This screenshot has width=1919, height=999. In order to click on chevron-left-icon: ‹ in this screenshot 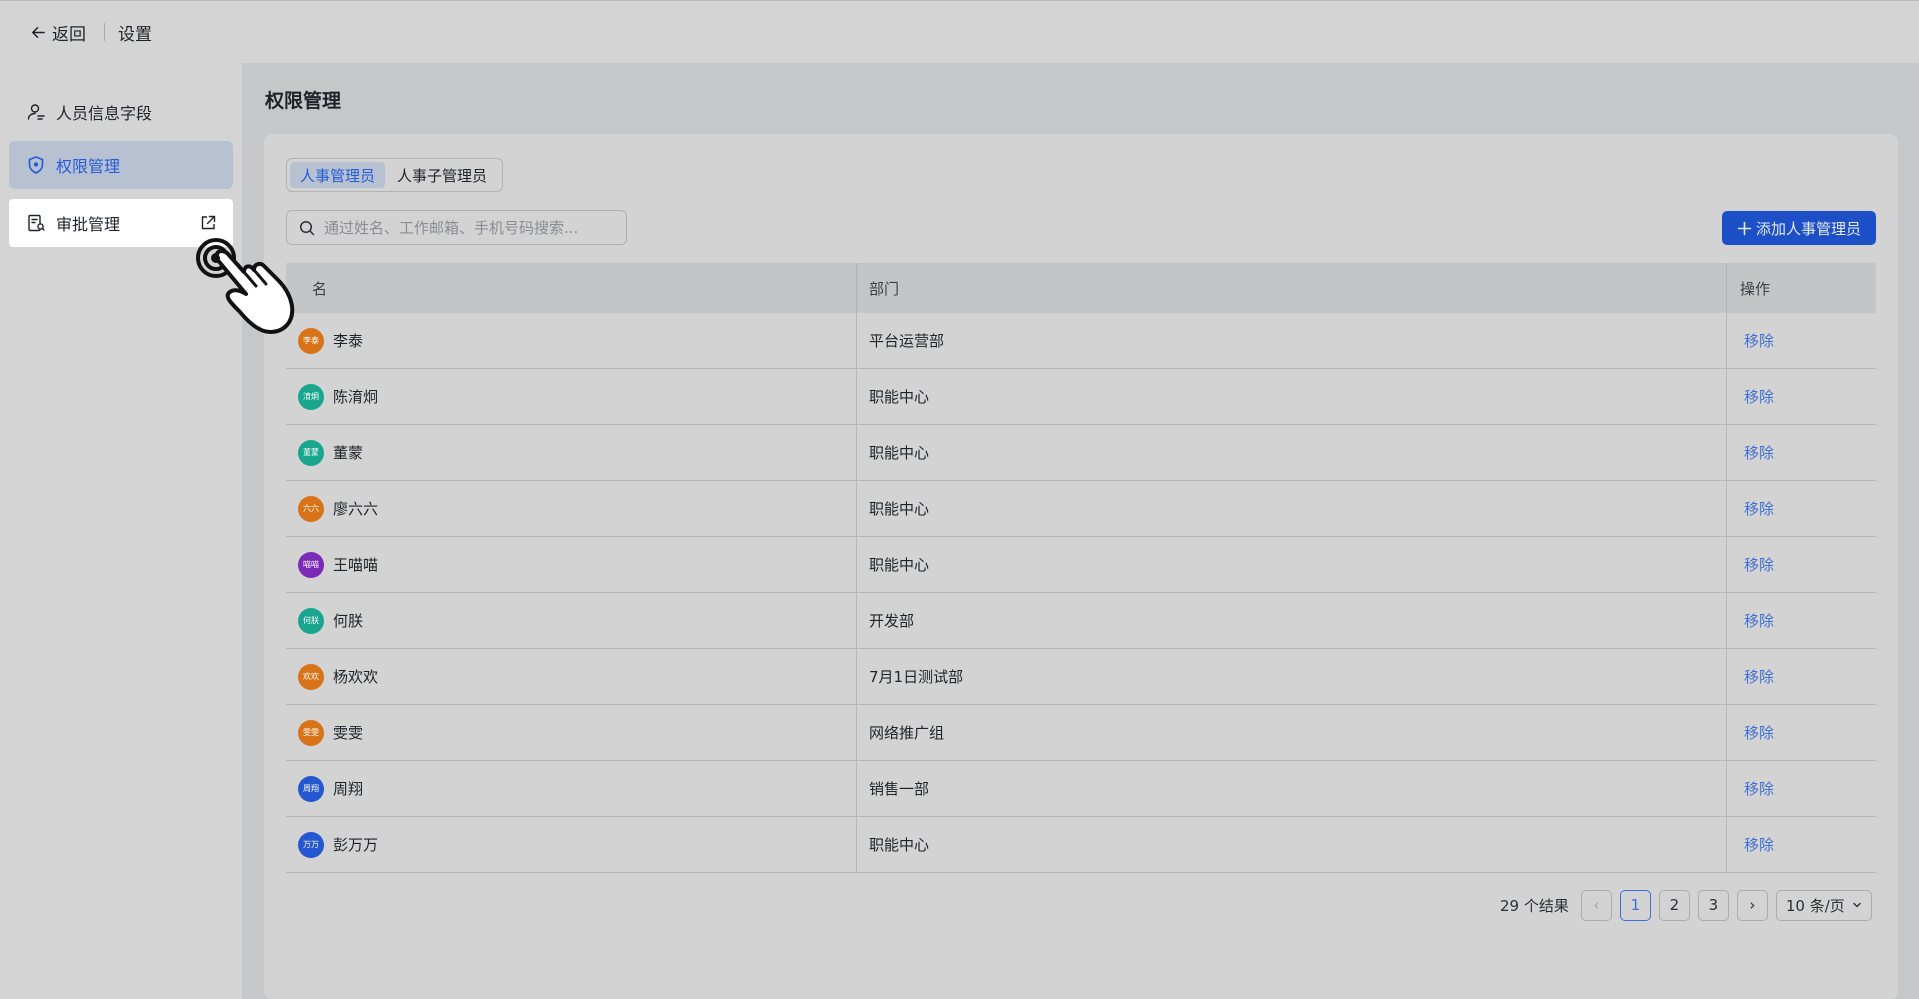, I will do `click(1596, 905)`.